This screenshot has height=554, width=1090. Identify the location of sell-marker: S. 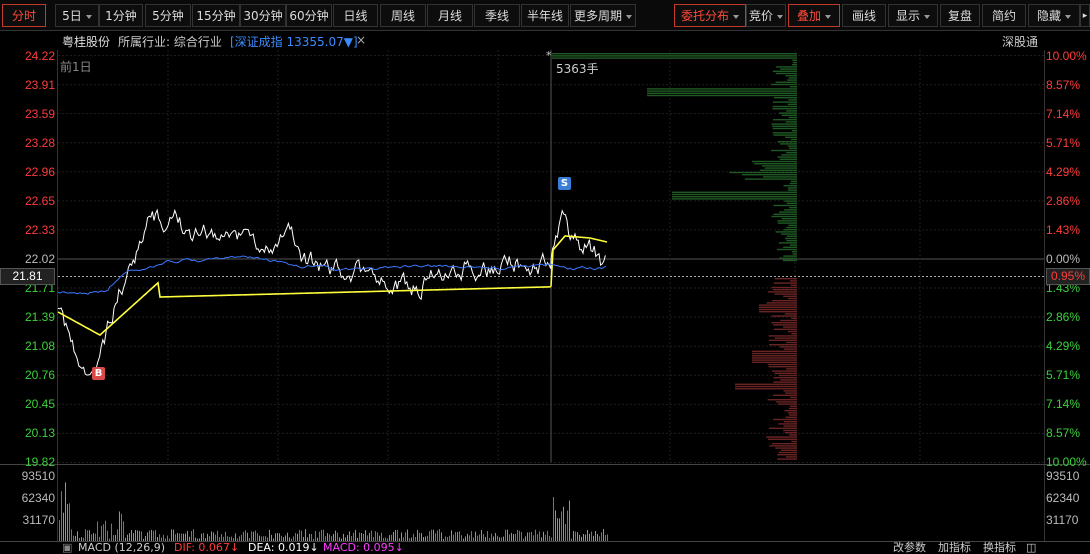
(564, 183).